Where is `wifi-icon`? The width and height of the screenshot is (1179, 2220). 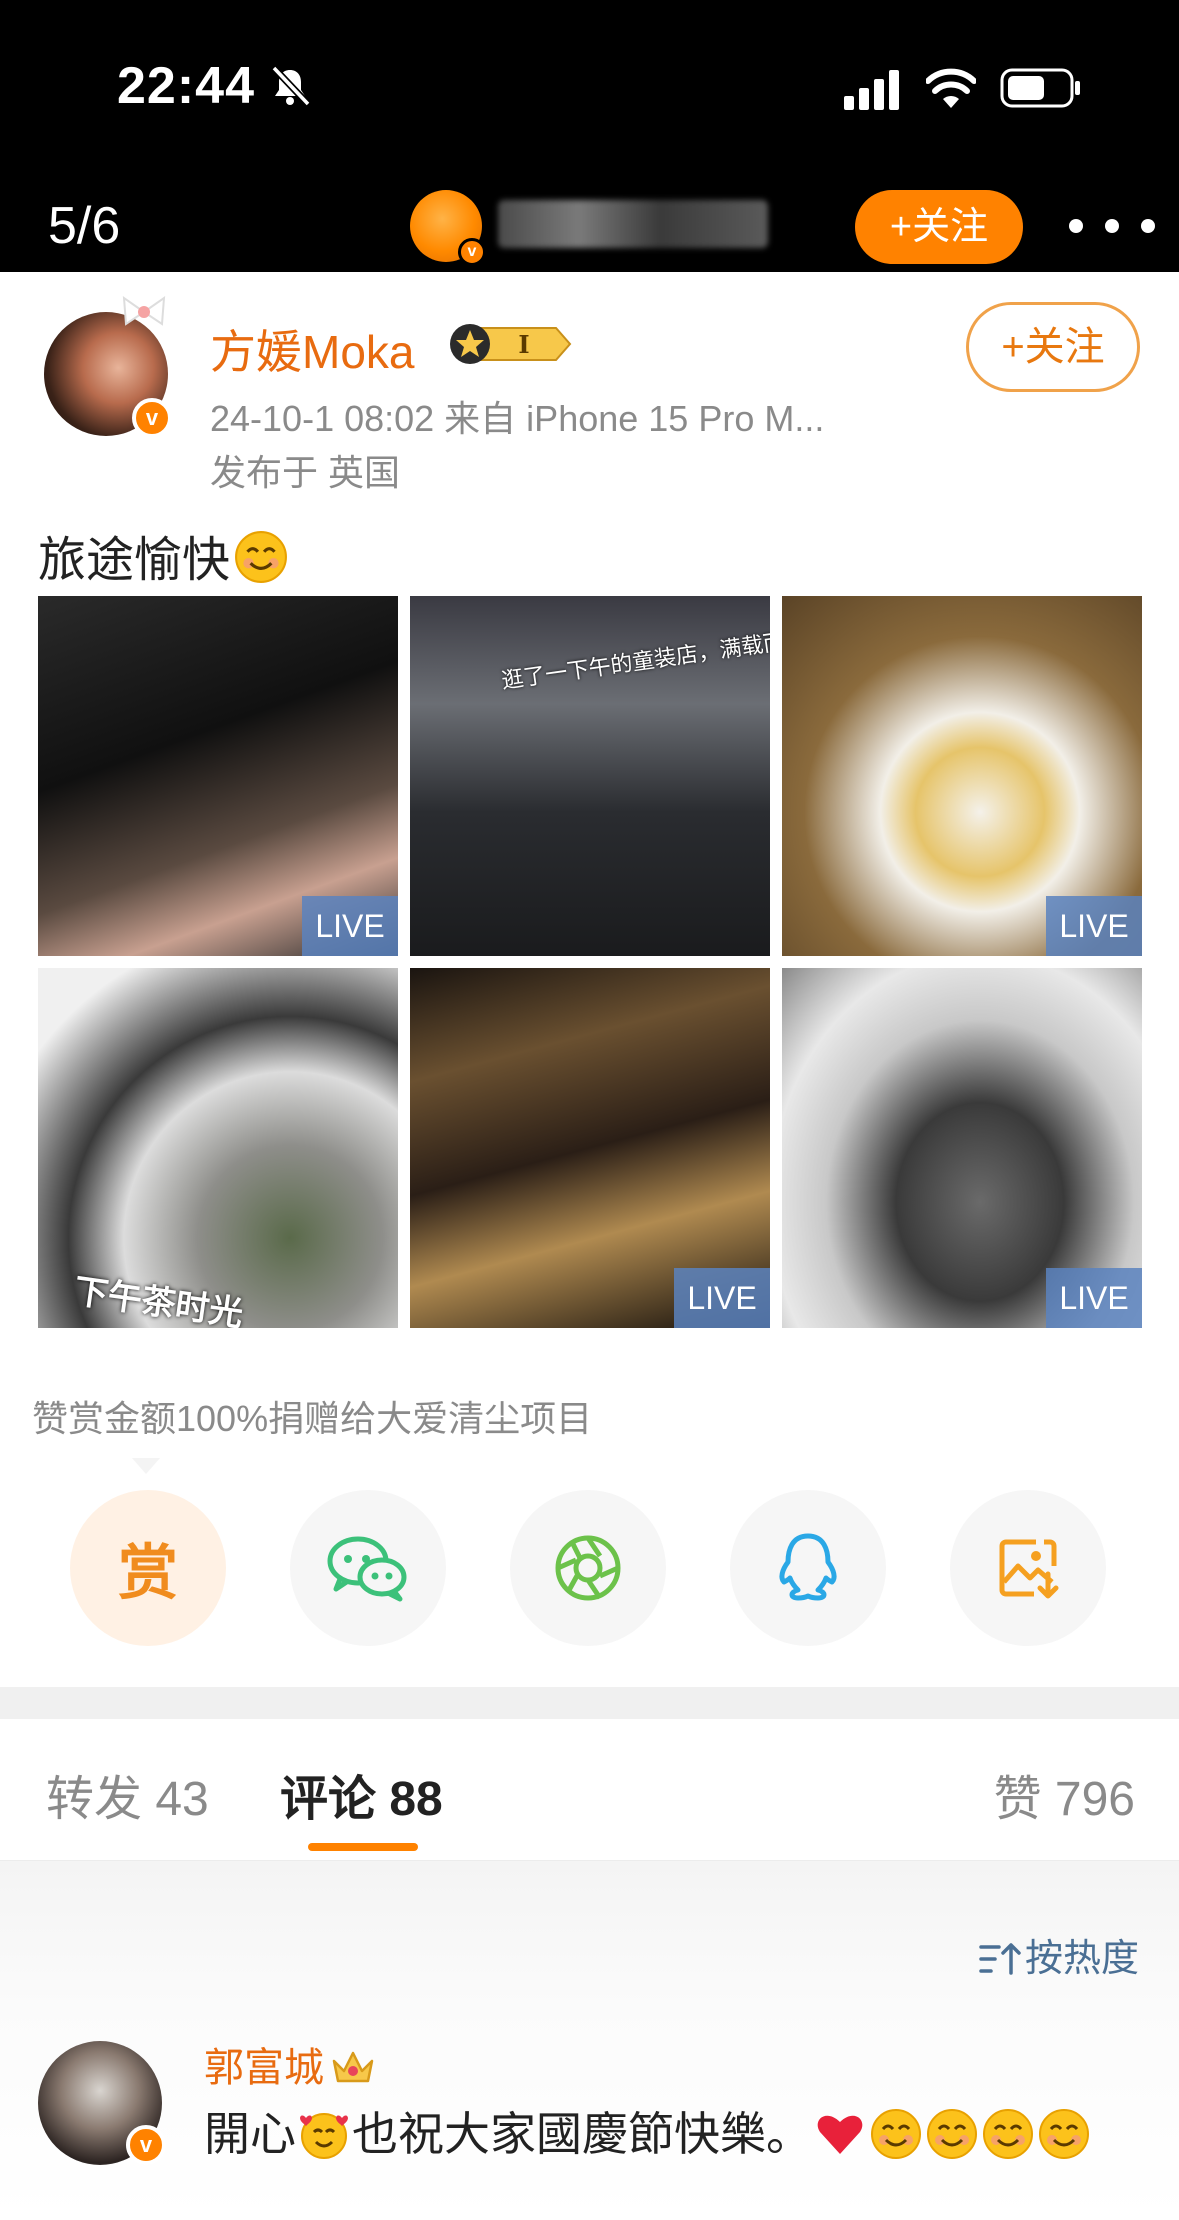 wifi-icon is located at coordinates (951, 88).